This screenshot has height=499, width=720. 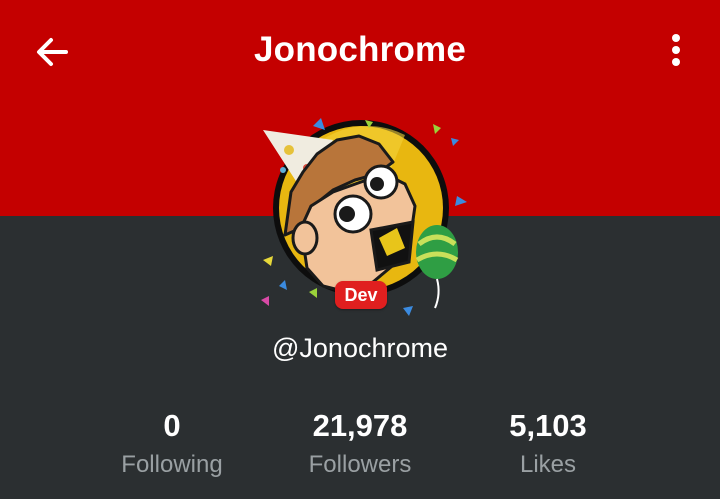 I want to click on username-handle: @Jonochrome, so click(x=360, y=348).